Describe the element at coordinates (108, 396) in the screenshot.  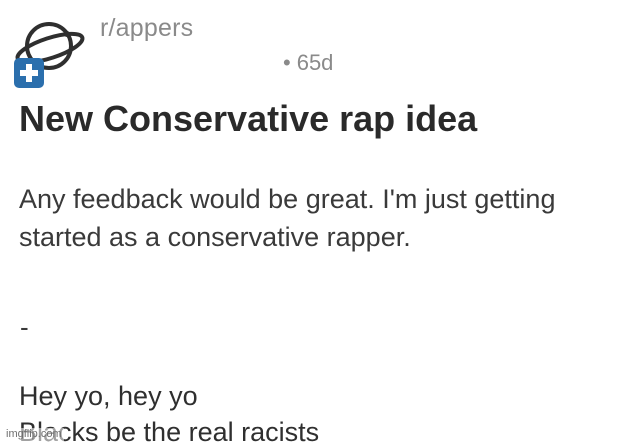
I see `lyrics-line: Hey yo, hey yo` at that location.